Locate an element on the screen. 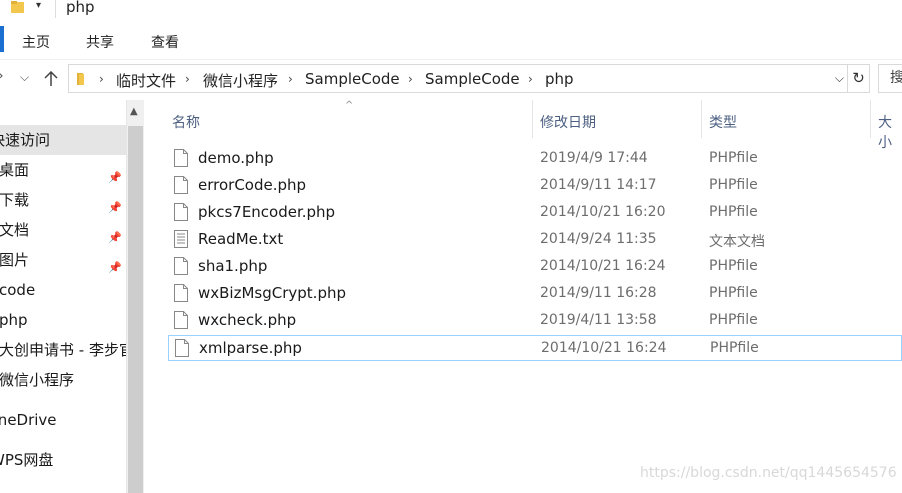  sidebar-item-wechat-miniprogram: 微信小程序 is located at coordinates (63, 380).